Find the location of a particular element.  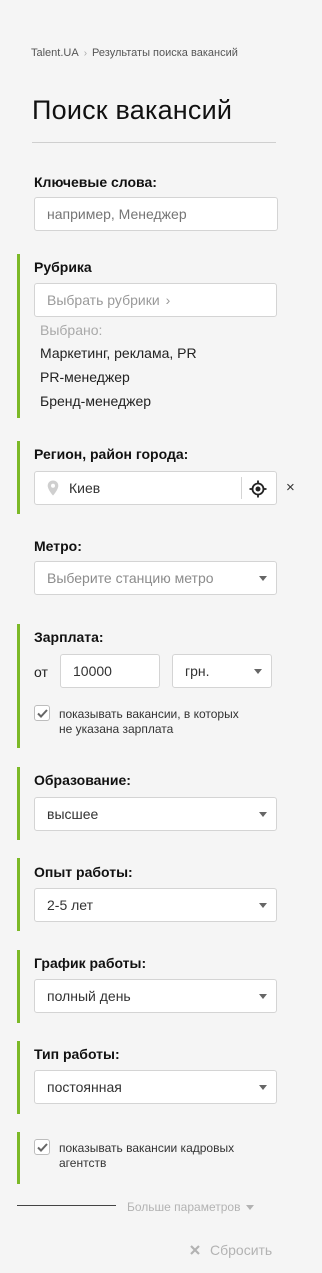

more-params-button: Больше параметров is located at coordinates (191, 1207).